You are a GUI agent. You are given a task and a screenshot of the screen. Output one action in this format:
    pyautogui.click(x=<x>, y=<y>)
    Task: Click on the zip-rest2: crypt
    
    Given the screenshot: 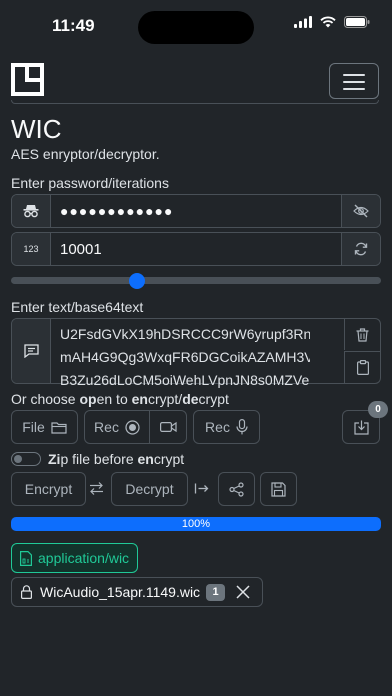 What is the action you would take?
    pyautogui.click(x=169, y=459)
    